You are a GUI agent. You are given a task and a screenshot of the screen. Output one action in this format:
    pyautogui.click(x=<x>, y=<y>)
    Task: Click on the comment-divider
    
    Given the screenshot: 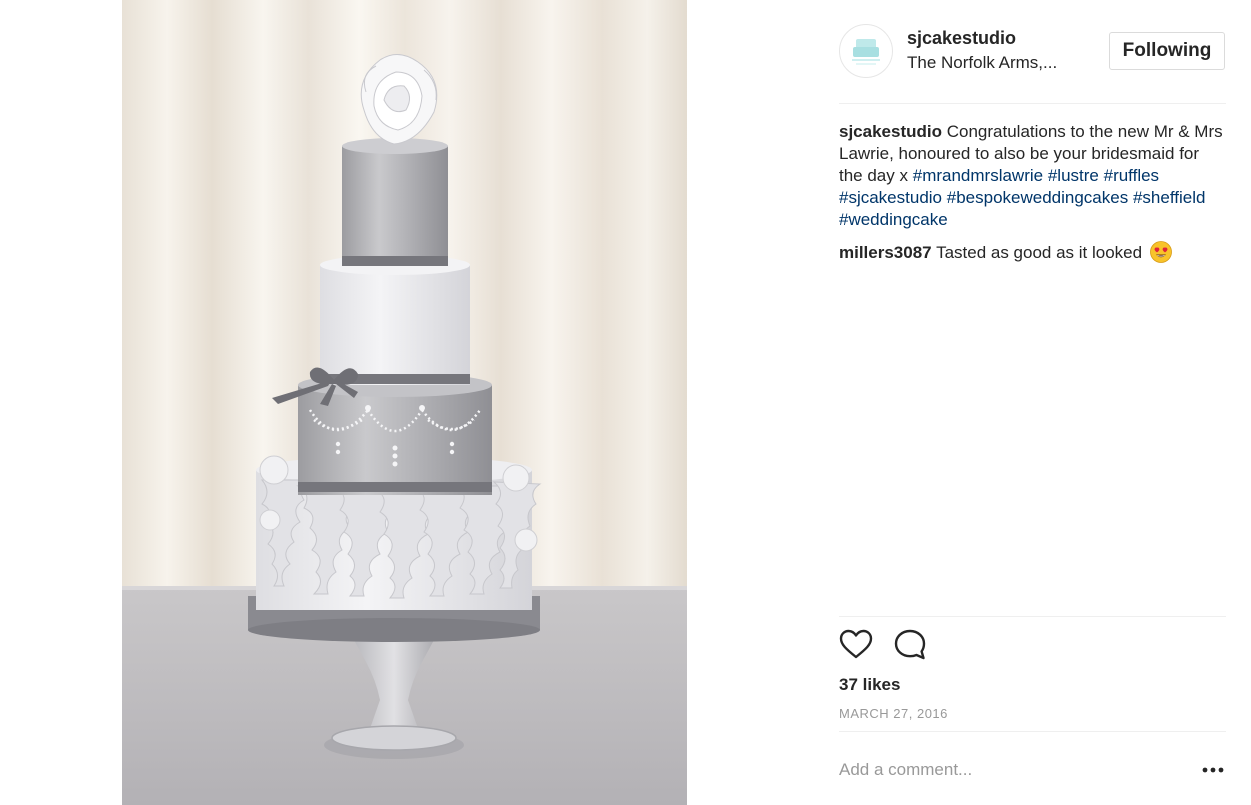 What is the action you would take?
    pyautogui.click(x=1032, y=731)
    